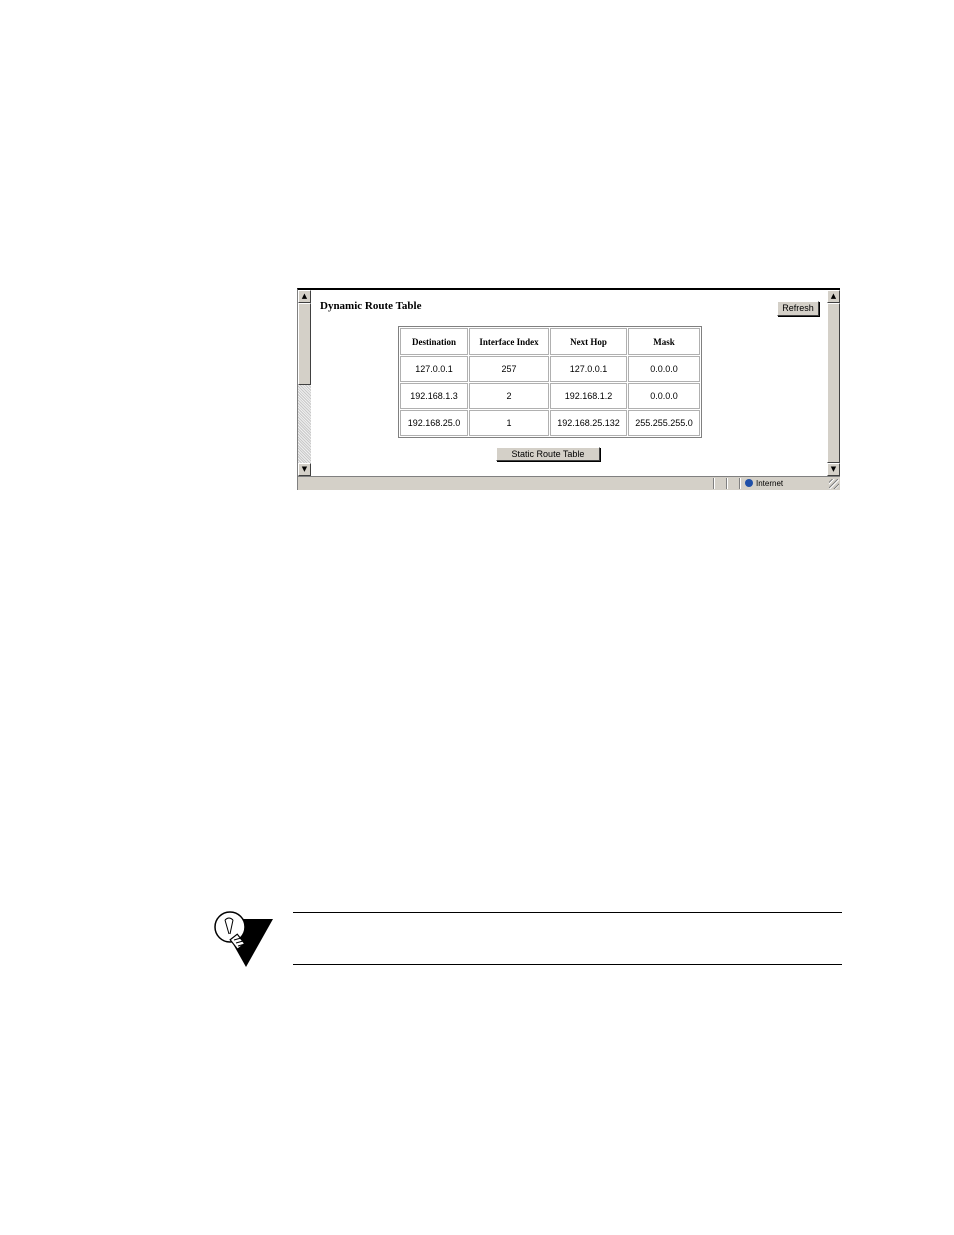 This screenshot has height=1235, width=954. What do you see at coordinates (434, 341) in the screenshot?
I see `column-header-destination: Destination` at bounding box center [434, 341].